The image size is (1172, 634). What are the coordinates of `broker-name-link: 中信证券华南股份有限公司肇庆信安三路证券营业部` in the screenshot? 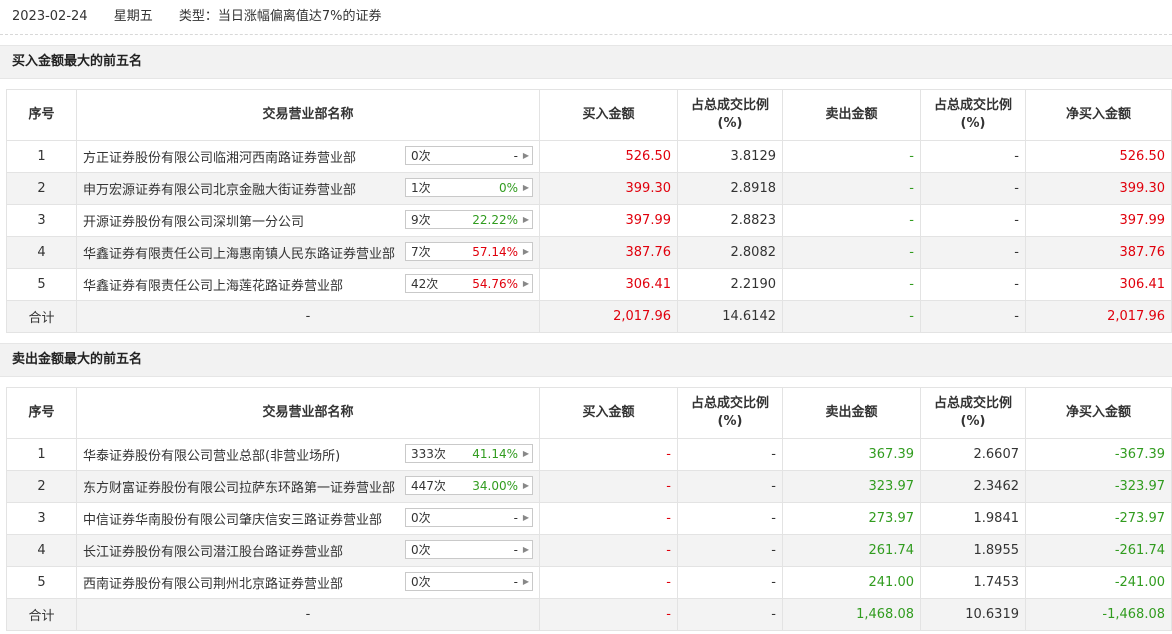 It's located at (232, 518).